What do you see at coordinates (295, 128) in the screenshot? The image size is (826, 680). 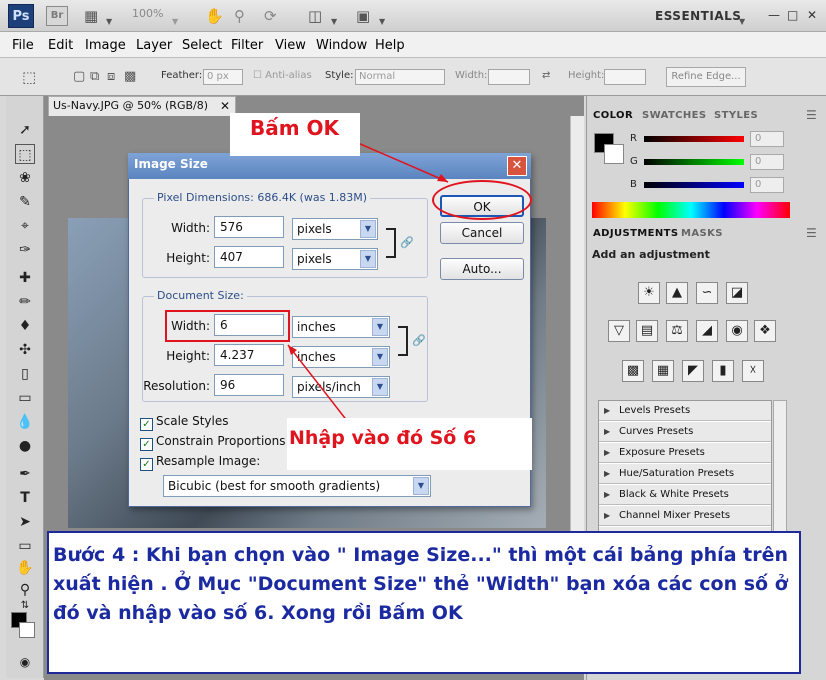 I see `ok-hint: Bấm OK` at bounding box center [295, 128].